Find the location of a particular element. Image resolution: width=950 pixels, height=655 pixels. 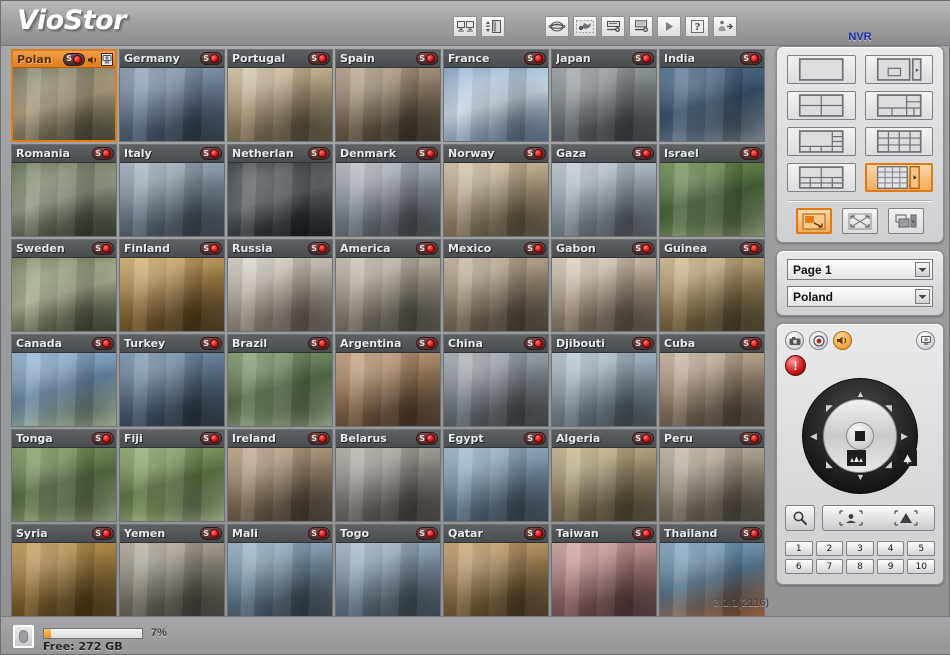

audio-speaker-icon is located at coordinates (842, 340).